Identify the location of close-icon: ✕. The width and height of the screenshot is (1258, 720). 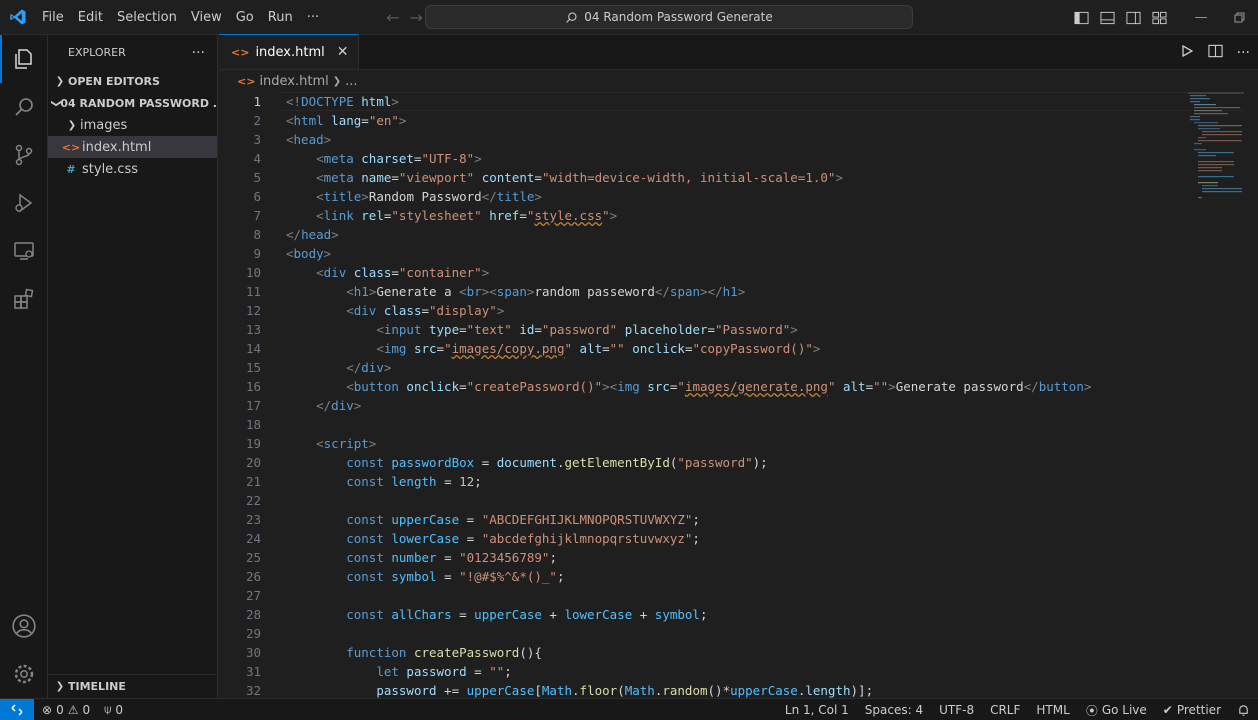
(343, 52).